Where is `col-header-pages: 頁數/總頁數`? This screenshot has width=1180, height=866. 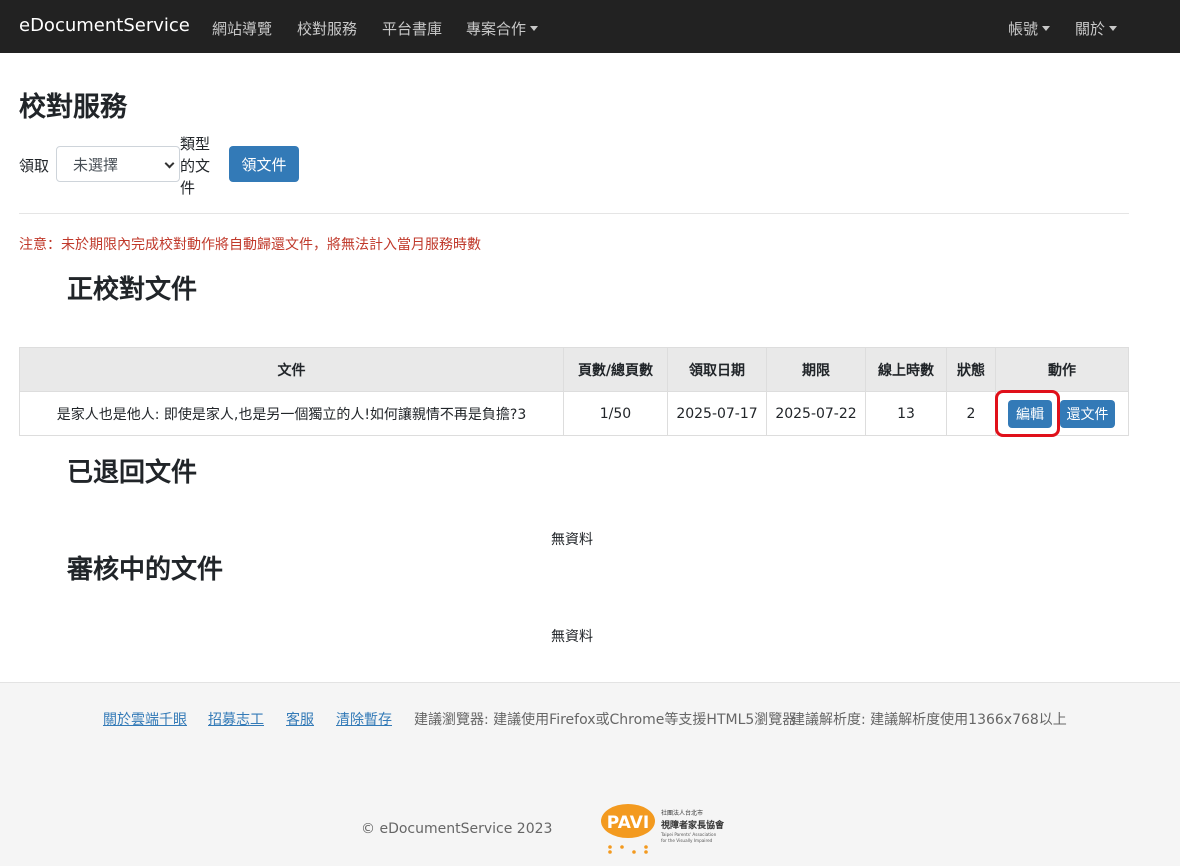 col-header-pages: 頁數/總頁數 is located at coordinates (615, 369).